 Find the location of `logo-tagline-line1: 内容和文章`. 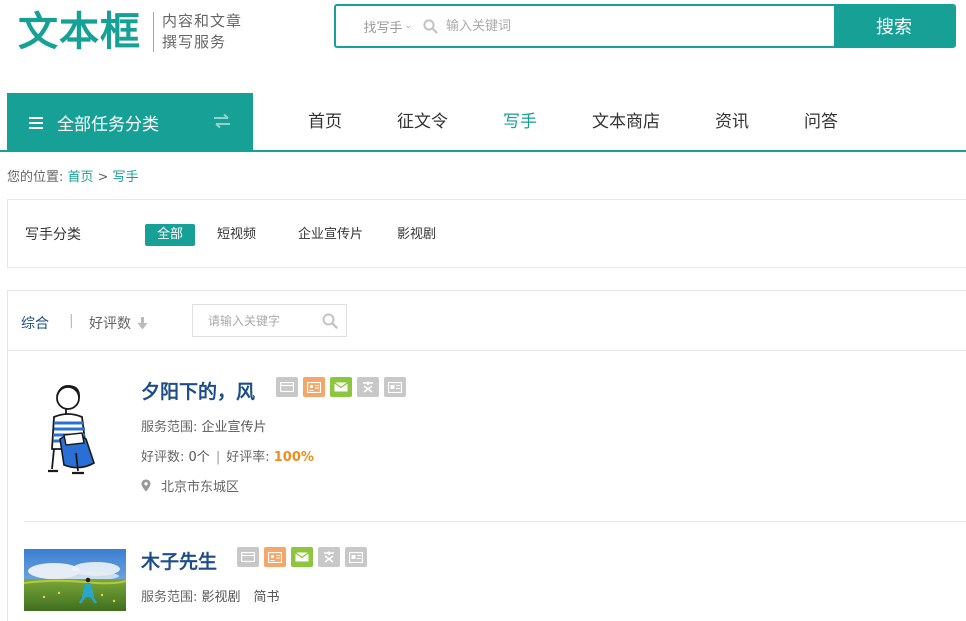

logo-tagline-line1: 内容和文章 is located at coordinates (202, 21).